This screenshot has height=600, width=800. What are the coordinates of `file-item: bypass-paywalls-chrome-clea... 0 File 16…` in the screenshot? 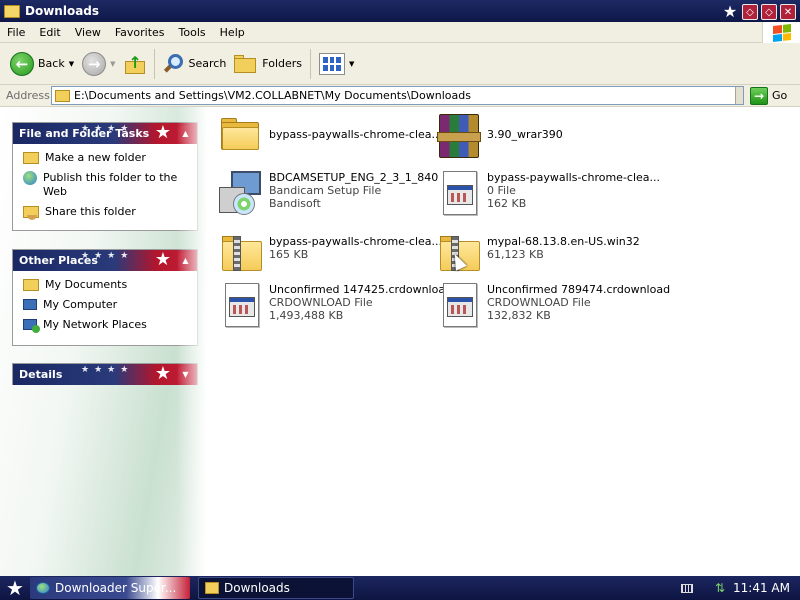 It's located at (546, 193).